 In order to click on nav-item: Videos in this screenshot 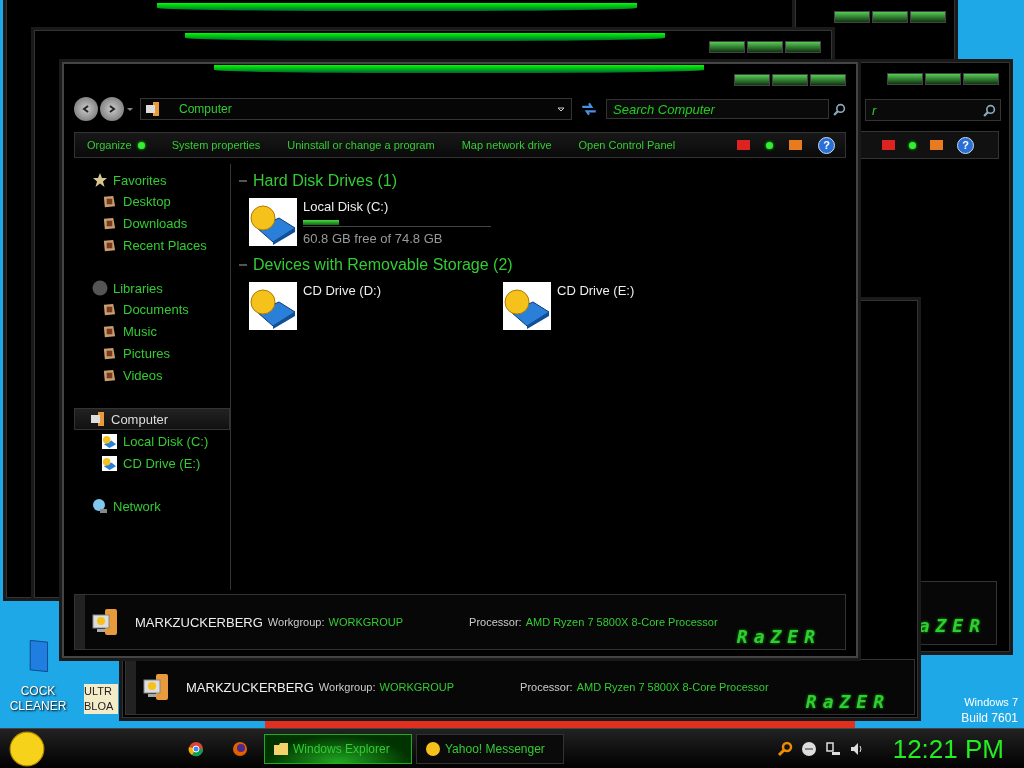, I will do `click(152, 375)`.